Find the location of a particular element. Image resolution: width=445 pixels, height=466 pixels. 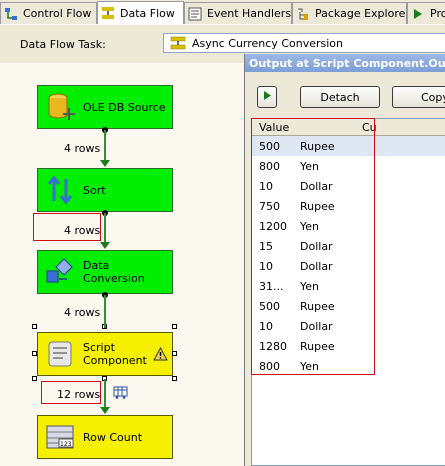

component-script-component: Script Component is located at coordinates (105, 354).